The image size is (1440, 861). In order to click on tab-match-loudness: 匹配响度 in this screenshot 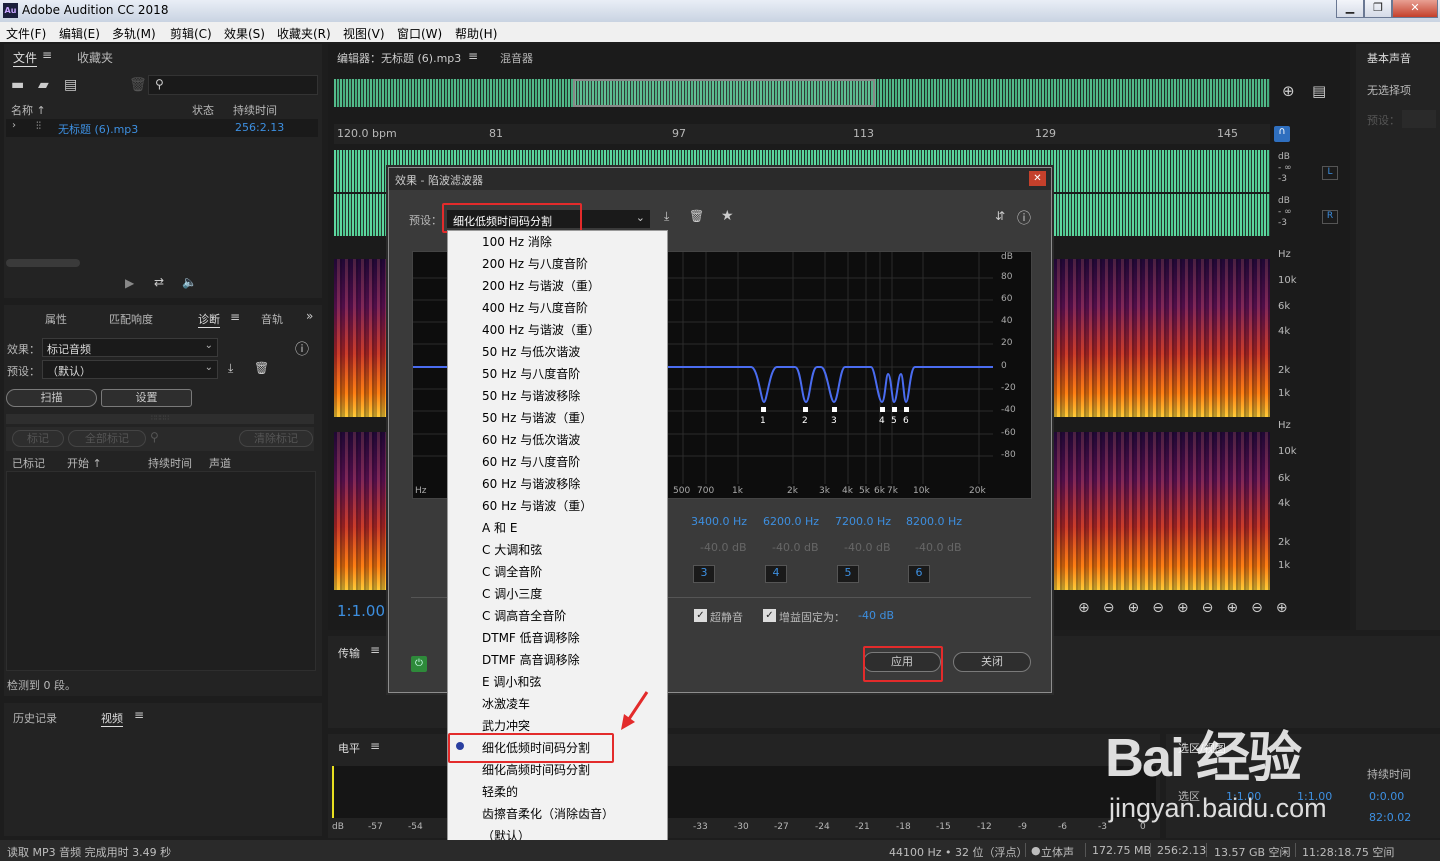, I will do `click(131, 319)`.